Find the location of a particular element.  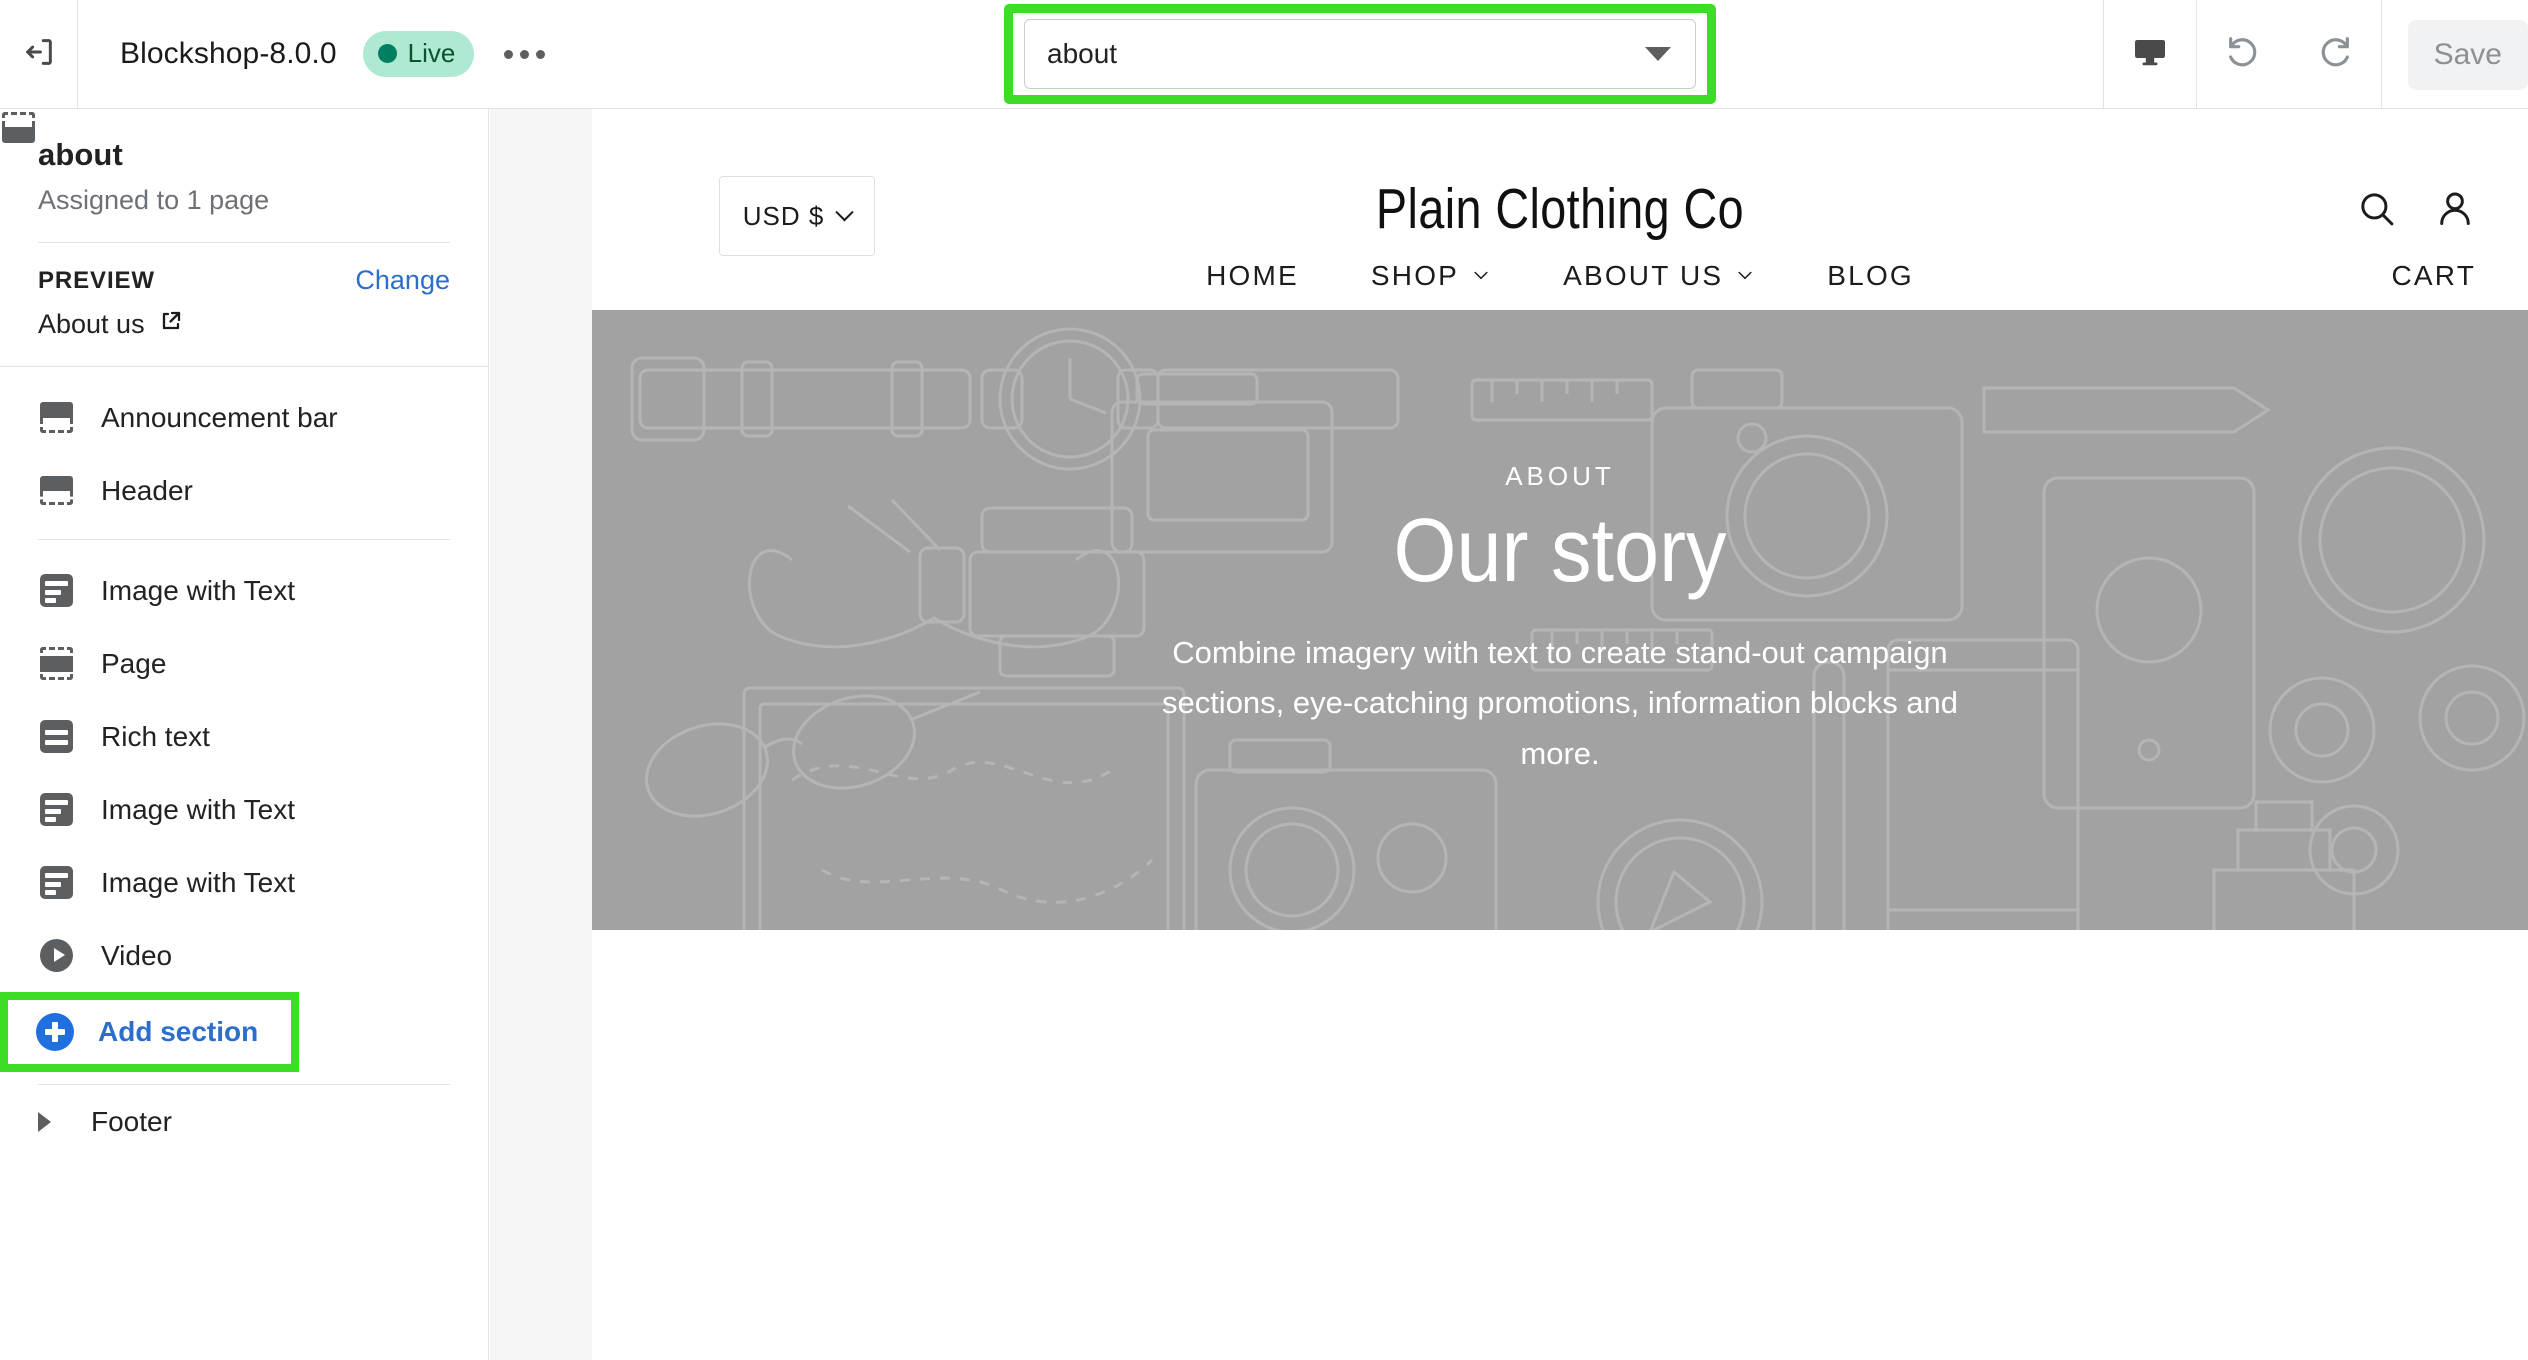

sidebar-item-video: Video is located at coordinates (244, 955).